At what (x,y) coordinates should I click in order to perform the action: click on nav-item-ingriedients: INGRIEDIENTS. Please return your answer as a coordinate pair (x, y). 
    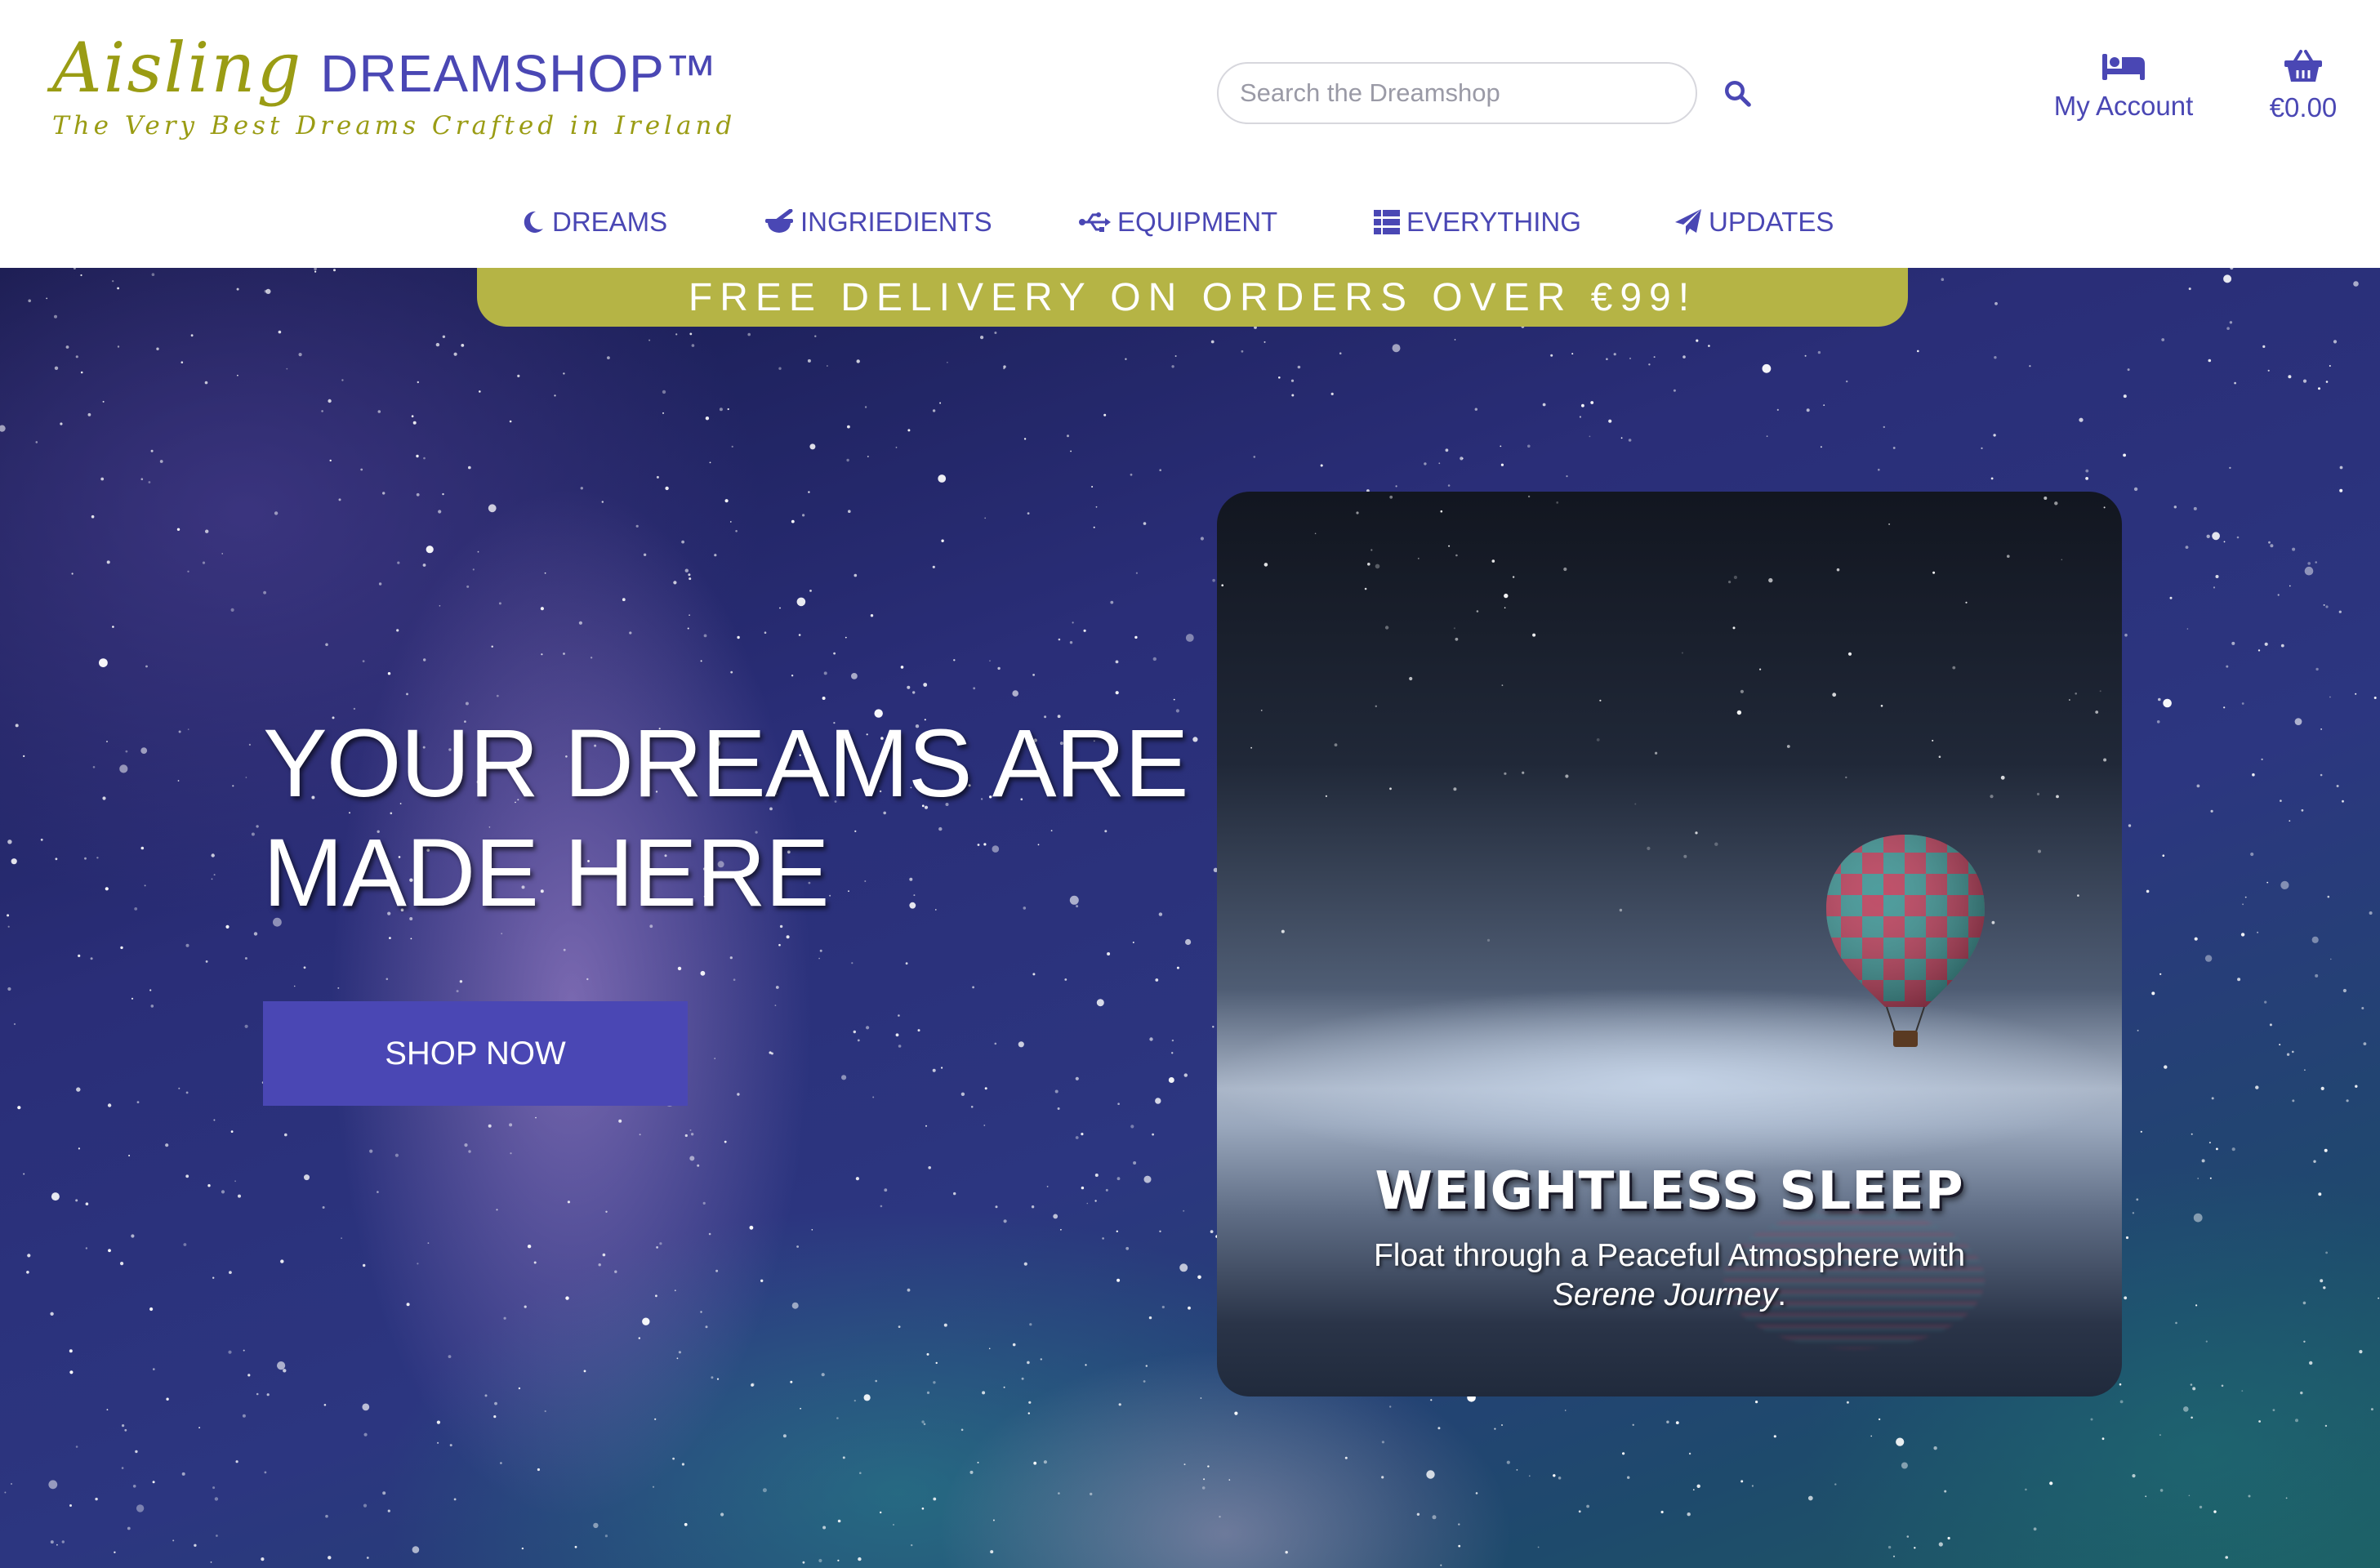
    Looking at the image, I should click on (878, 222).